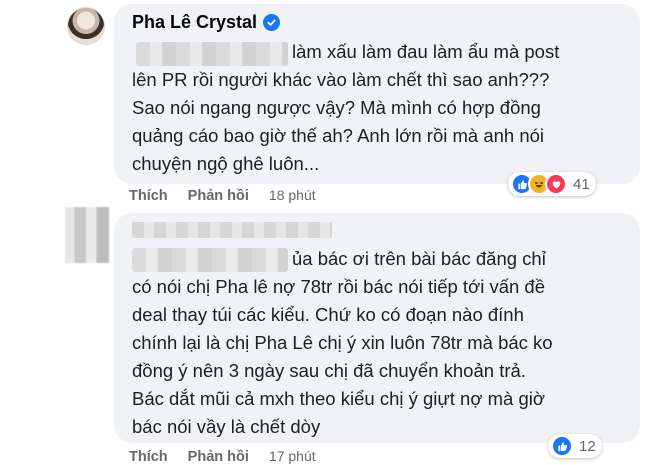  I want to click on like-icon, so click(562, 446).